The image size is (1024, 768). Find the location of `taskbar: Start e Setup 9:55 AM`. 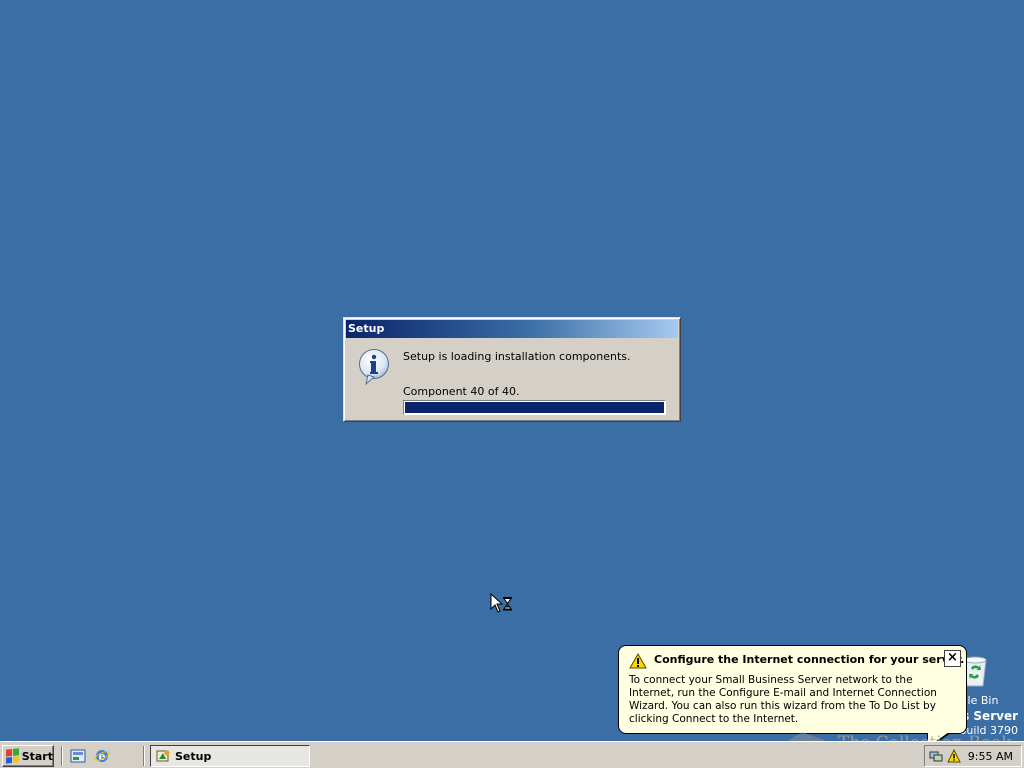

taskbar: Start e Setup 9:55 AM is located at coordinates (512, 754).